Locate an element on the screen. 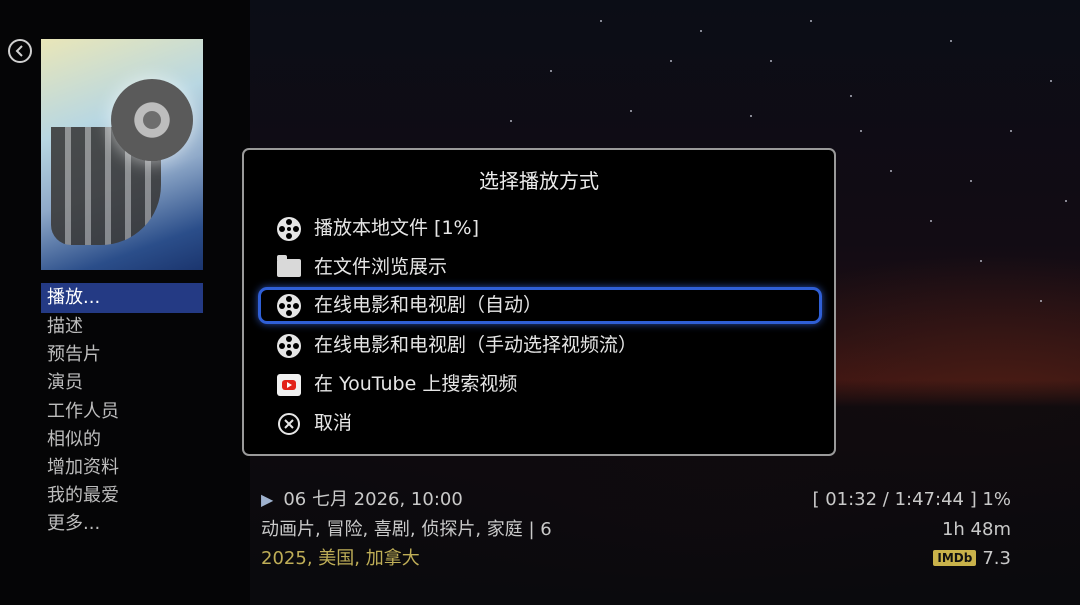  youtube-icon is located at coordinates (289, 385).